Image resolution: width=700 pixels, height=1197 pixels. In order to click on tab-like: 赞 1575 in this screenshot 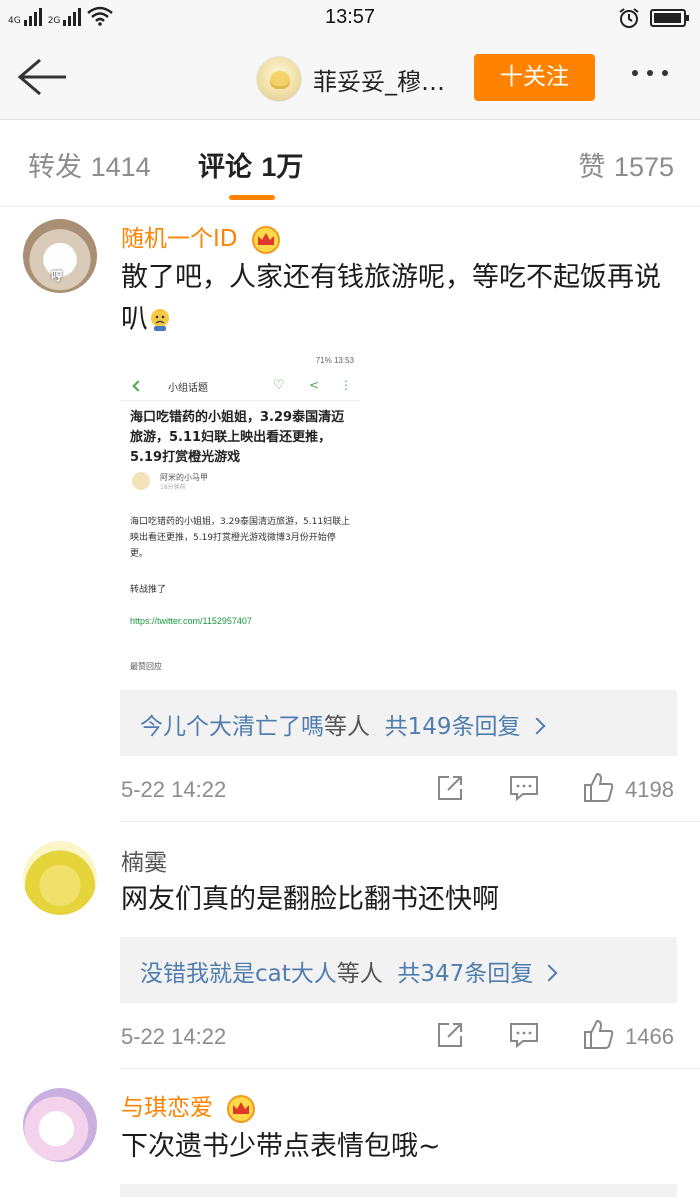, I will do `click(626, 164)`.